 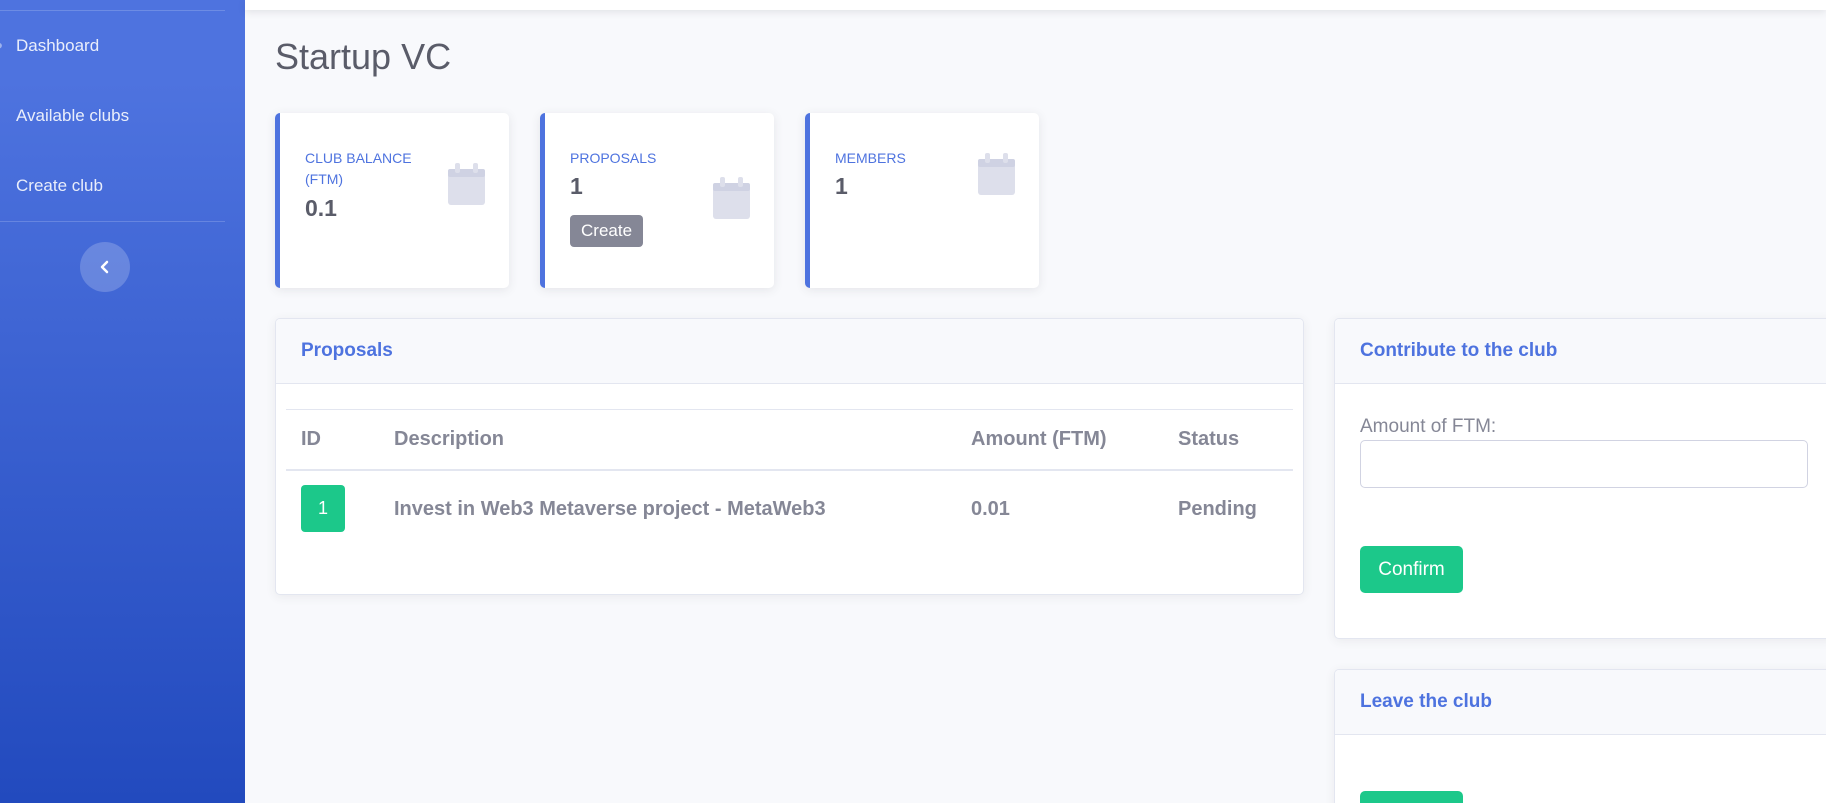 I want to click on sidebar: ⚫ Dashboard Available clubs Create club, so click(x=122, y=401).